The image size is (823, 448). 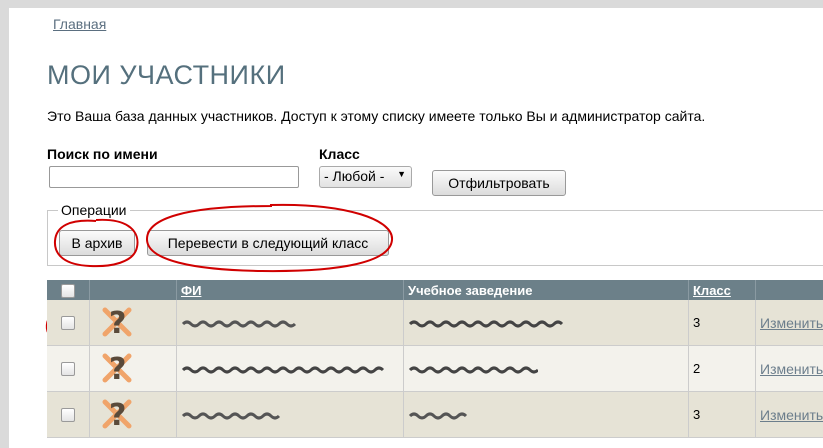 I want to click on filter-button: Отфильтровать, so click(x=499, y=183).